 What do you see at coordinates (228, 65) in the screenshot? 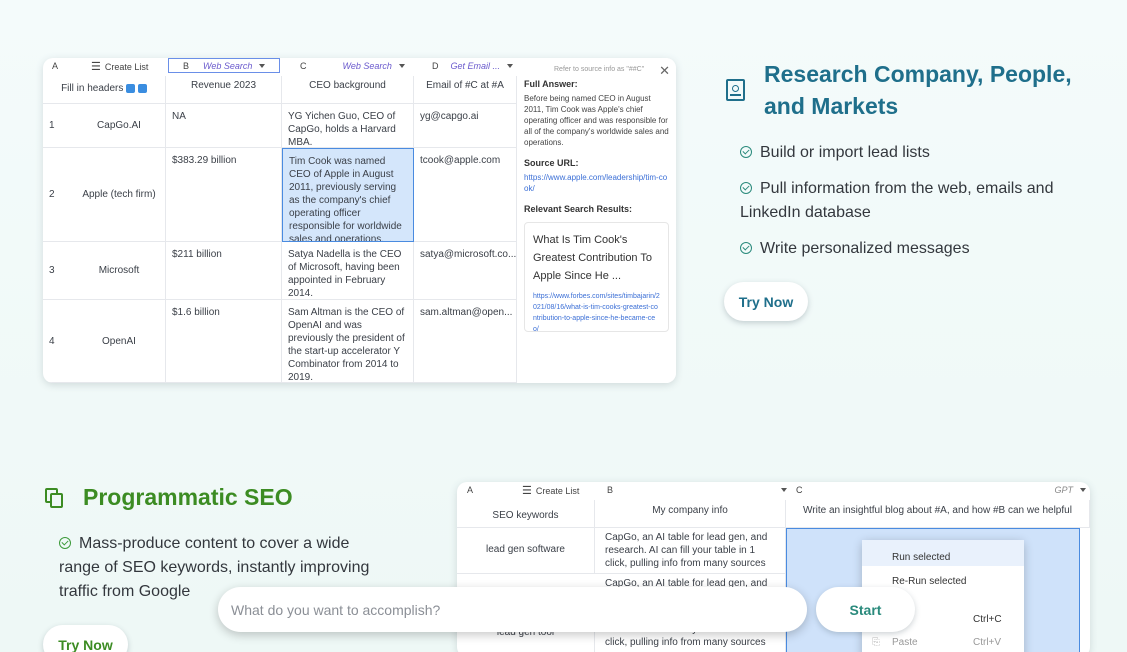
I see `col-b-tag: Web Search` at bounding box center [228, 65].